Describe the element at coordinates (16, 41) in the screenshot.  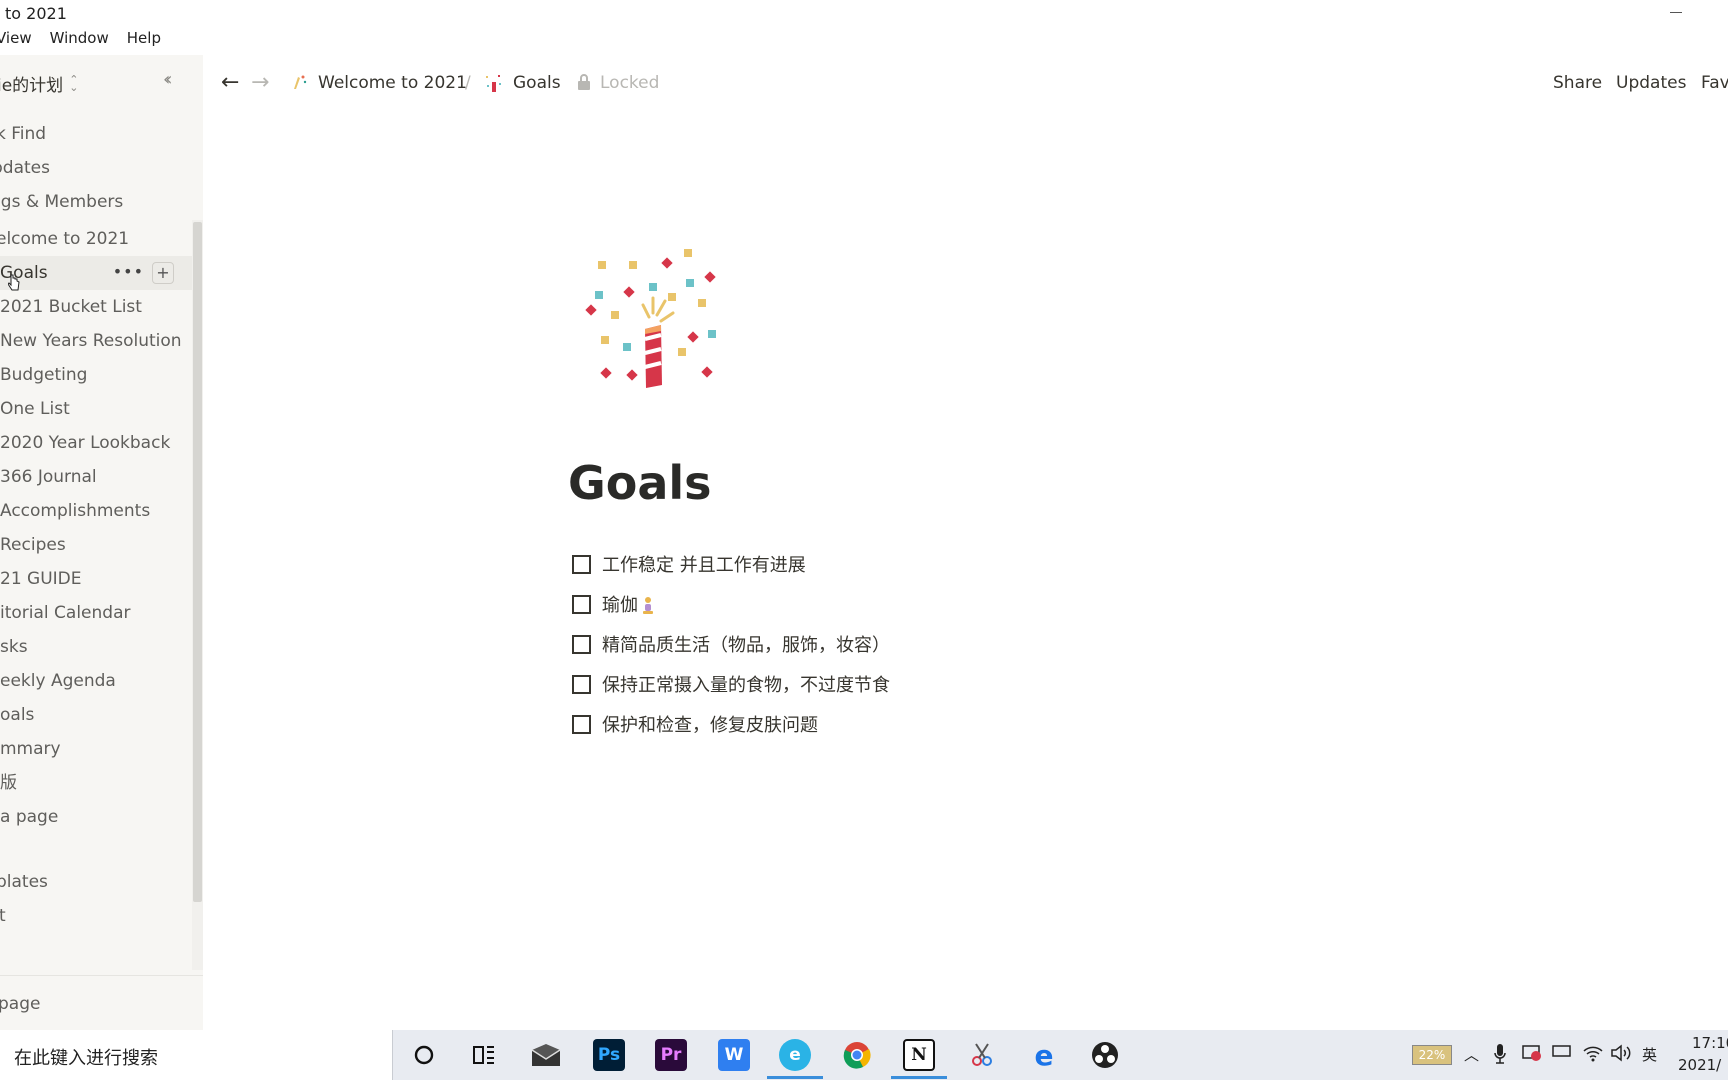
I see `menu-view: View` at that location.